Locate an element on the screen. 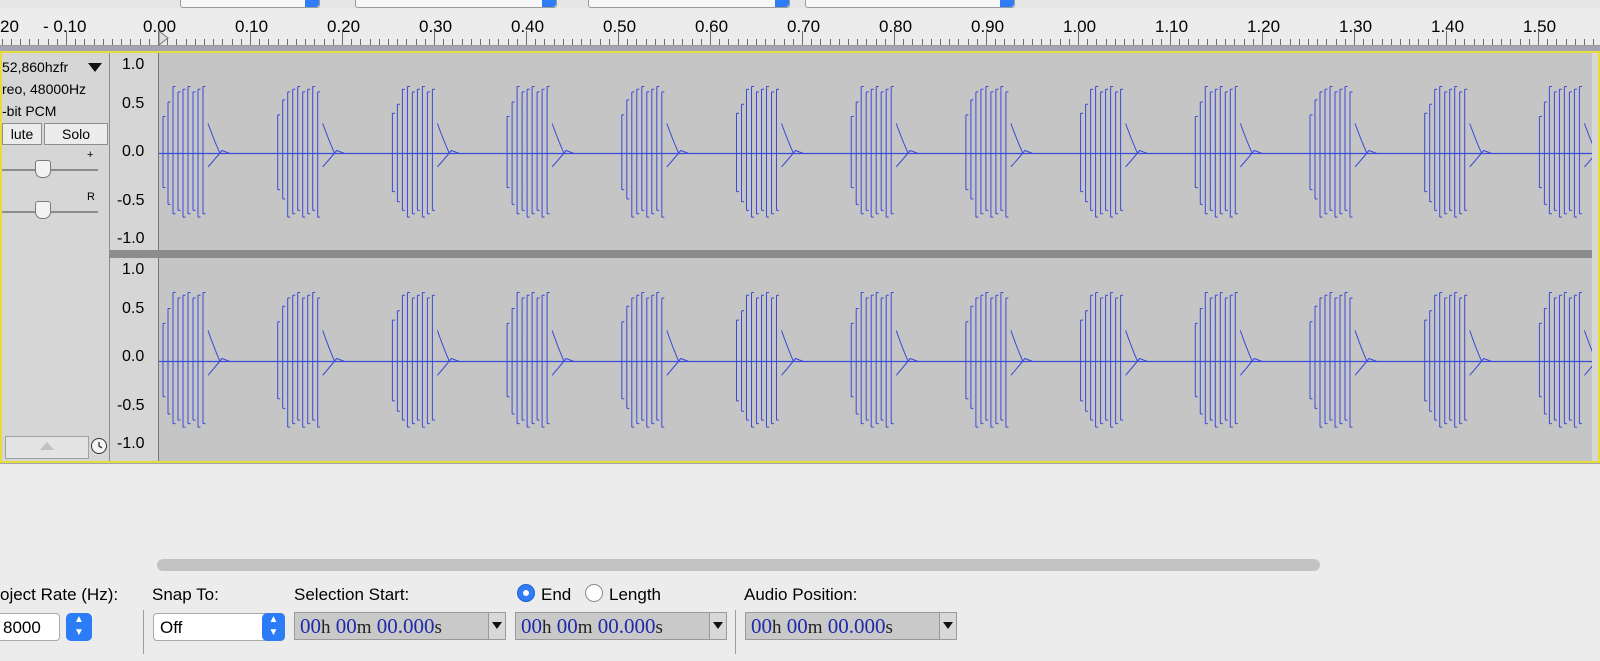 Image resolution: width=1600 pixels, height=661 pixels. sync-lock-icon is located at coordinates (99, 446).